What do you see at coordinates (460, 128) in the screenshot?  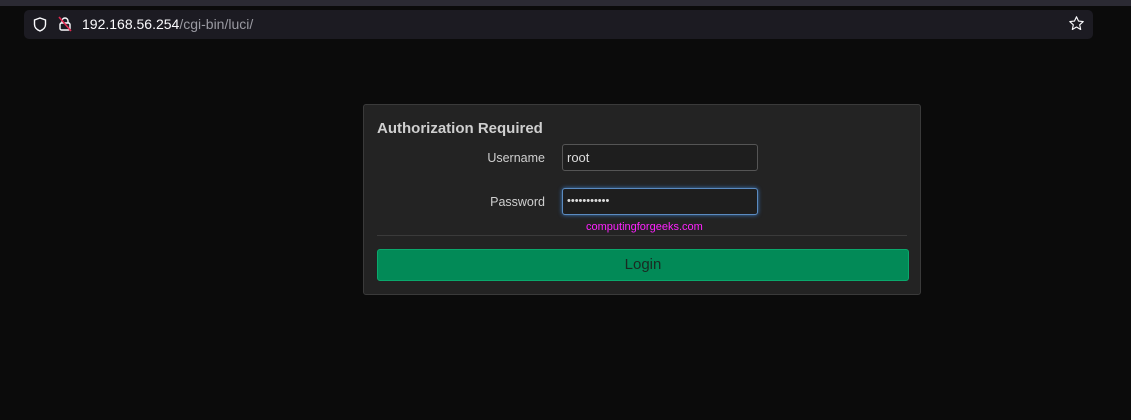 I see `panel-title: Authorization Required` at bounding box center [460, 128].